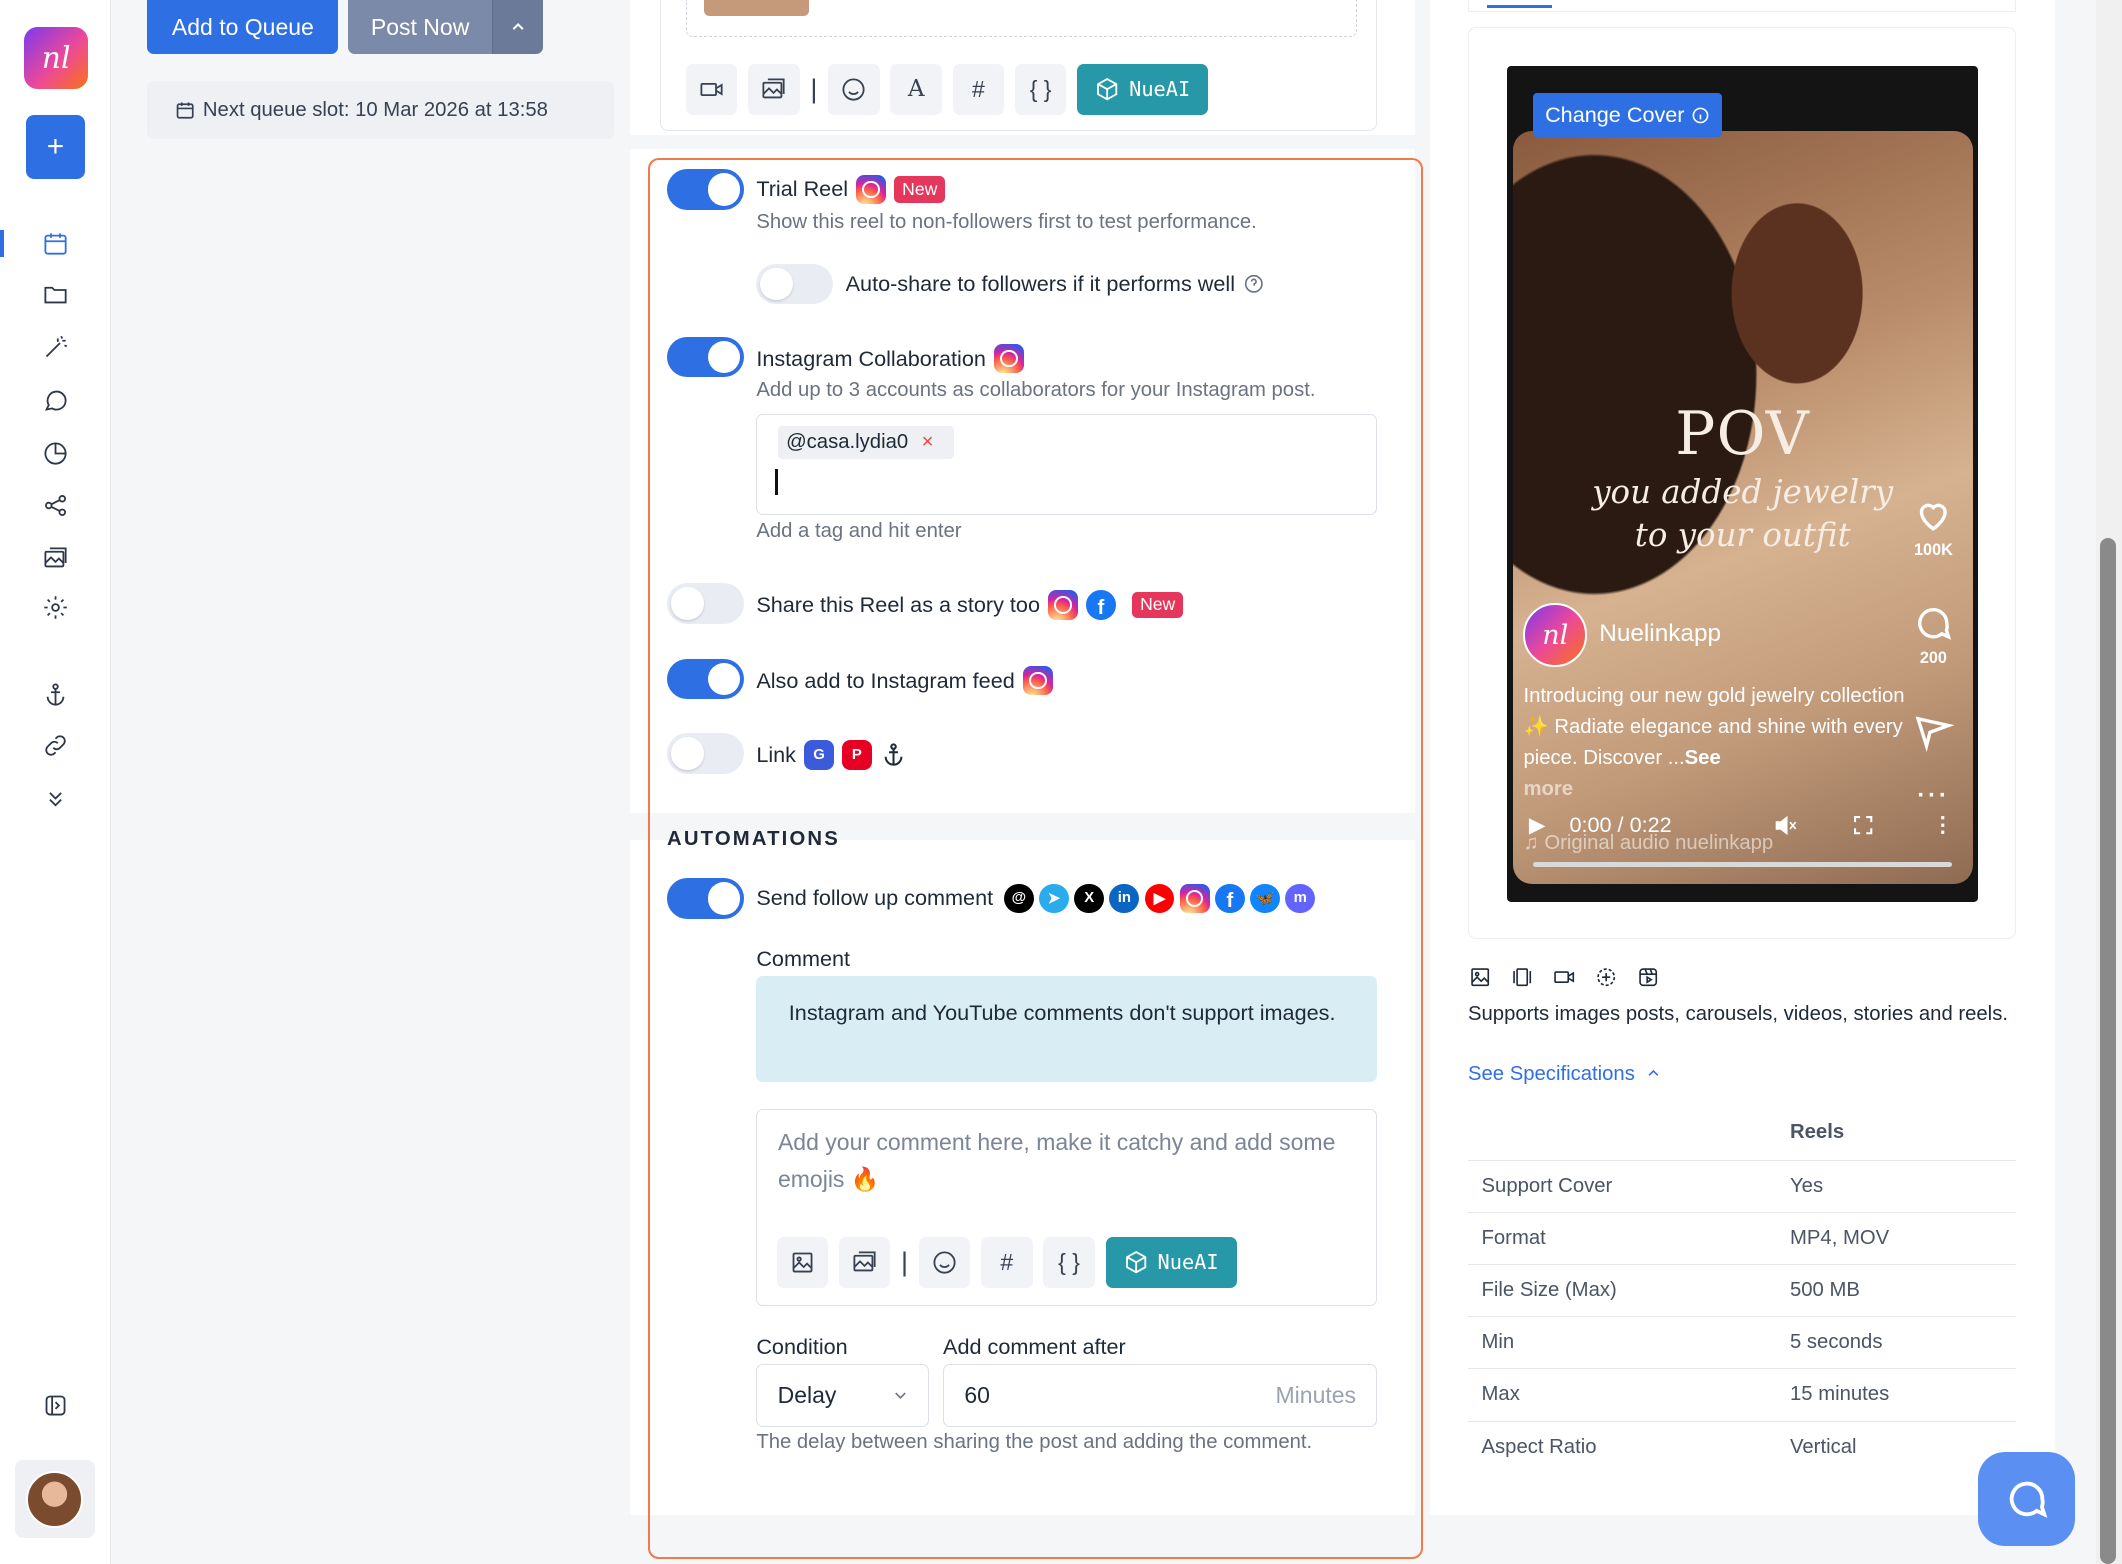 The height and width of the screenshot is (1564, 2122). I want to click on gear-icon, so click(55, 607).